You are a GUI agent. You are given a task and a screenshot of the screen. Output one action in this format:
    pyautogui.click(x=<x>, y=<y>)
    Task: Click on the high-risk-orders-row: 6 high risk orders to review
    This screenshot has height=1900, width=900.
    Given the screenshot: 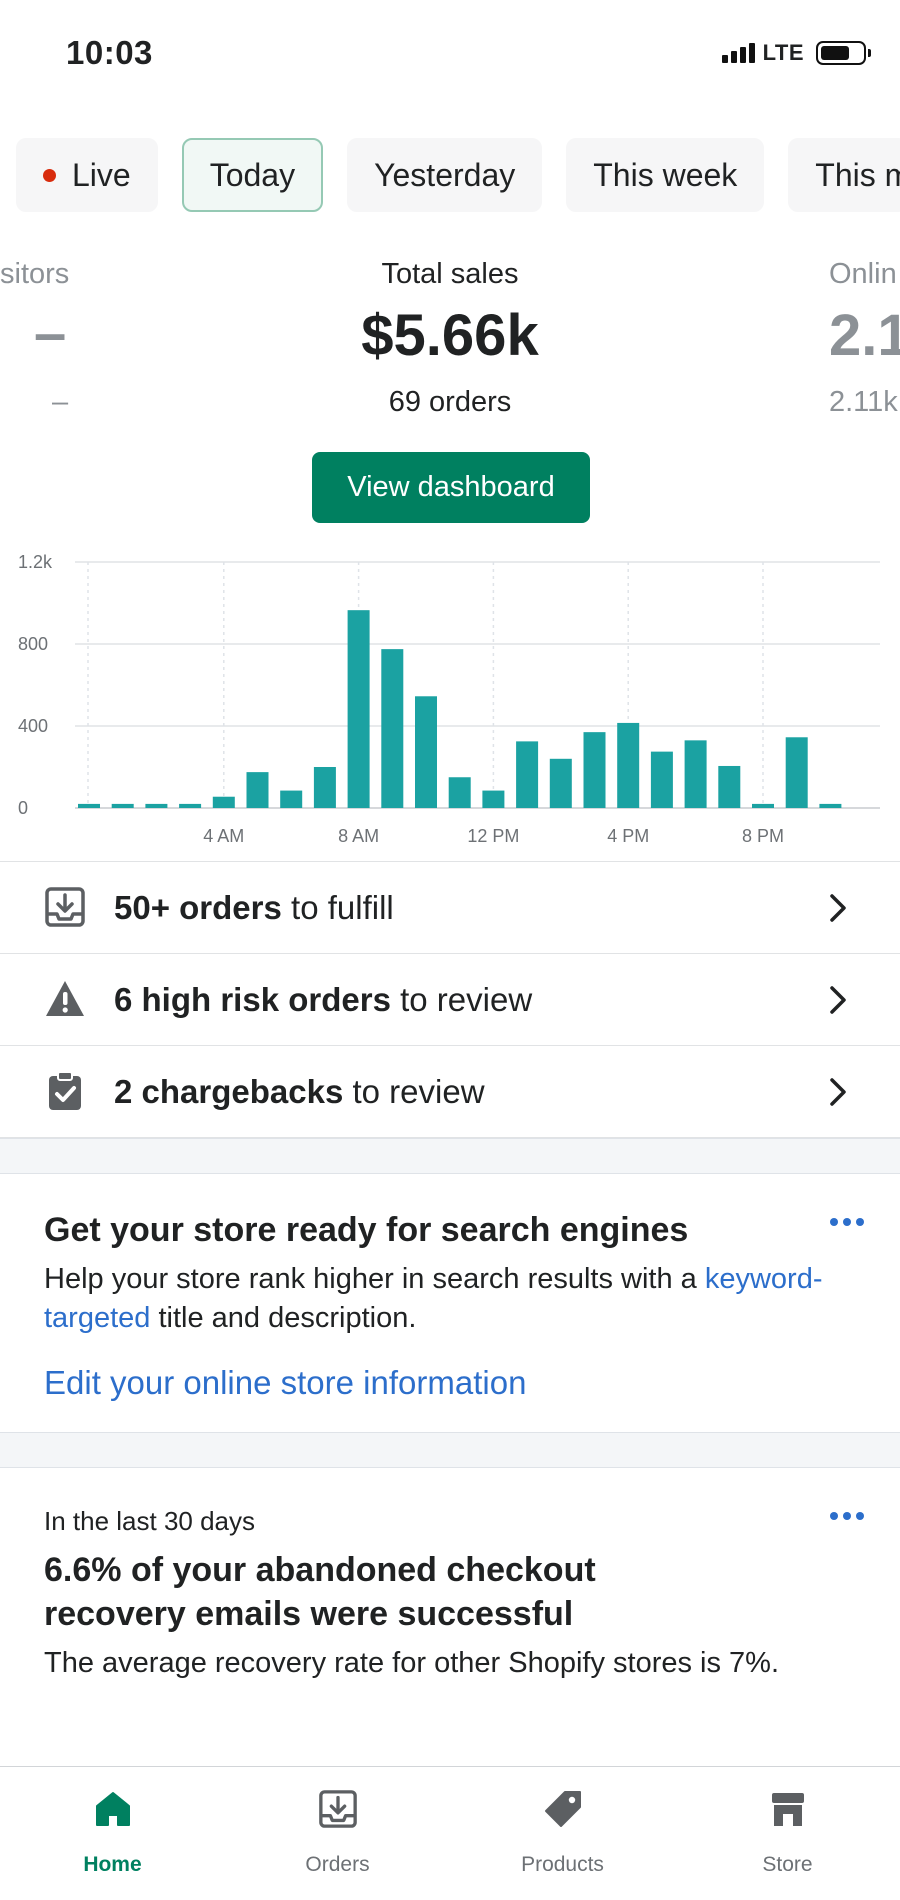 What is the action you would take?
    pyautogui.click(x=450, y=1000)
    